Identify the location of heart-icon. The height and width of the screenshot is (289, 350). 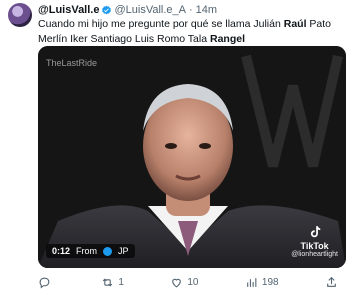
(177, 283).